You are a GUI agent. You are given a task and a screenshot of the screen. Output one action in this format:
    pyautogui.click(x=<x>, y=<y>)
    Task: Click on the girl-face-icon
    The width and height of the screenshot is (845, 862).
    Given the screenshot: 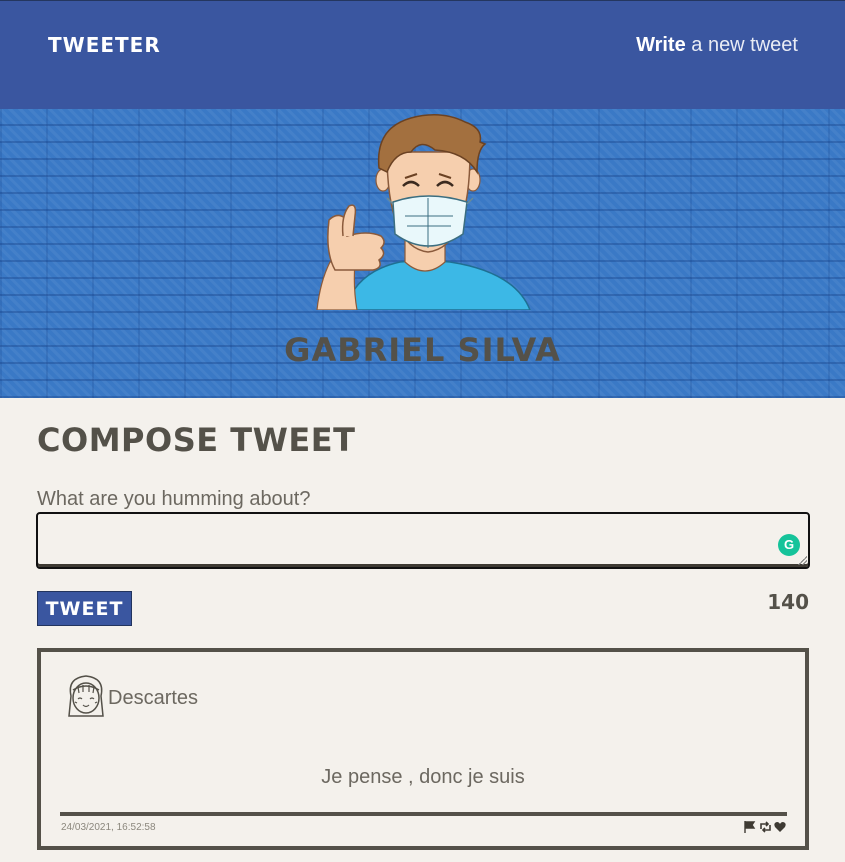 What is the action you would take?
    pyautogui.click(x=86, y=696)
    